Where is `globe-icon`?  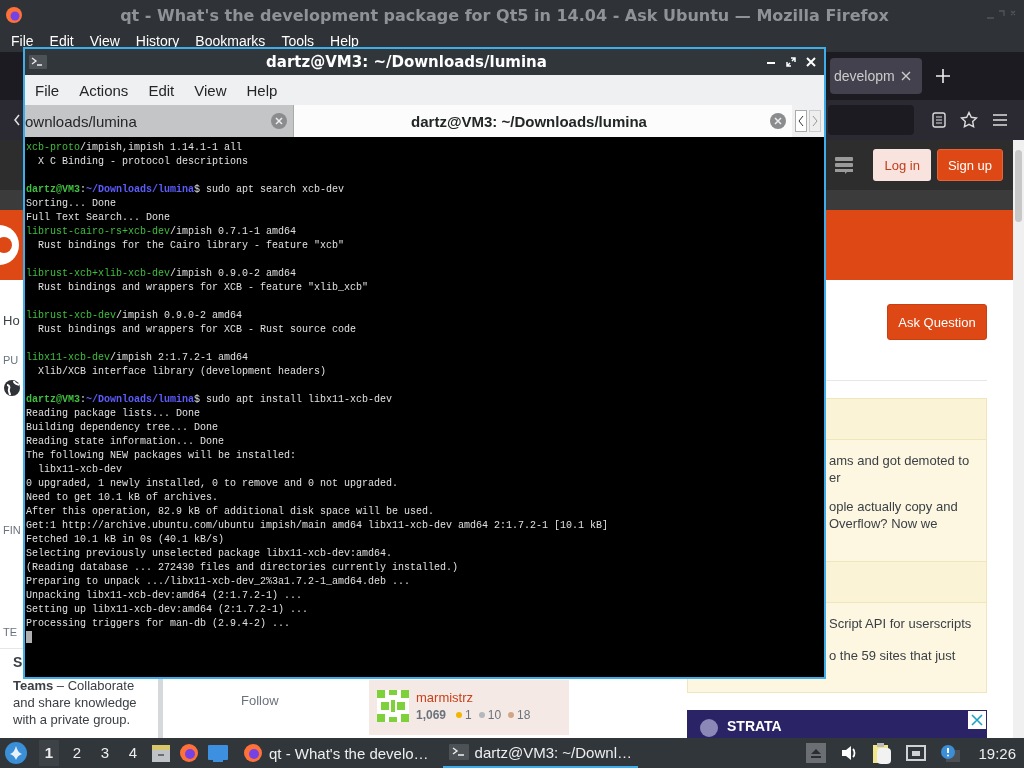
globe-icon is located at coordinates (12, 388).